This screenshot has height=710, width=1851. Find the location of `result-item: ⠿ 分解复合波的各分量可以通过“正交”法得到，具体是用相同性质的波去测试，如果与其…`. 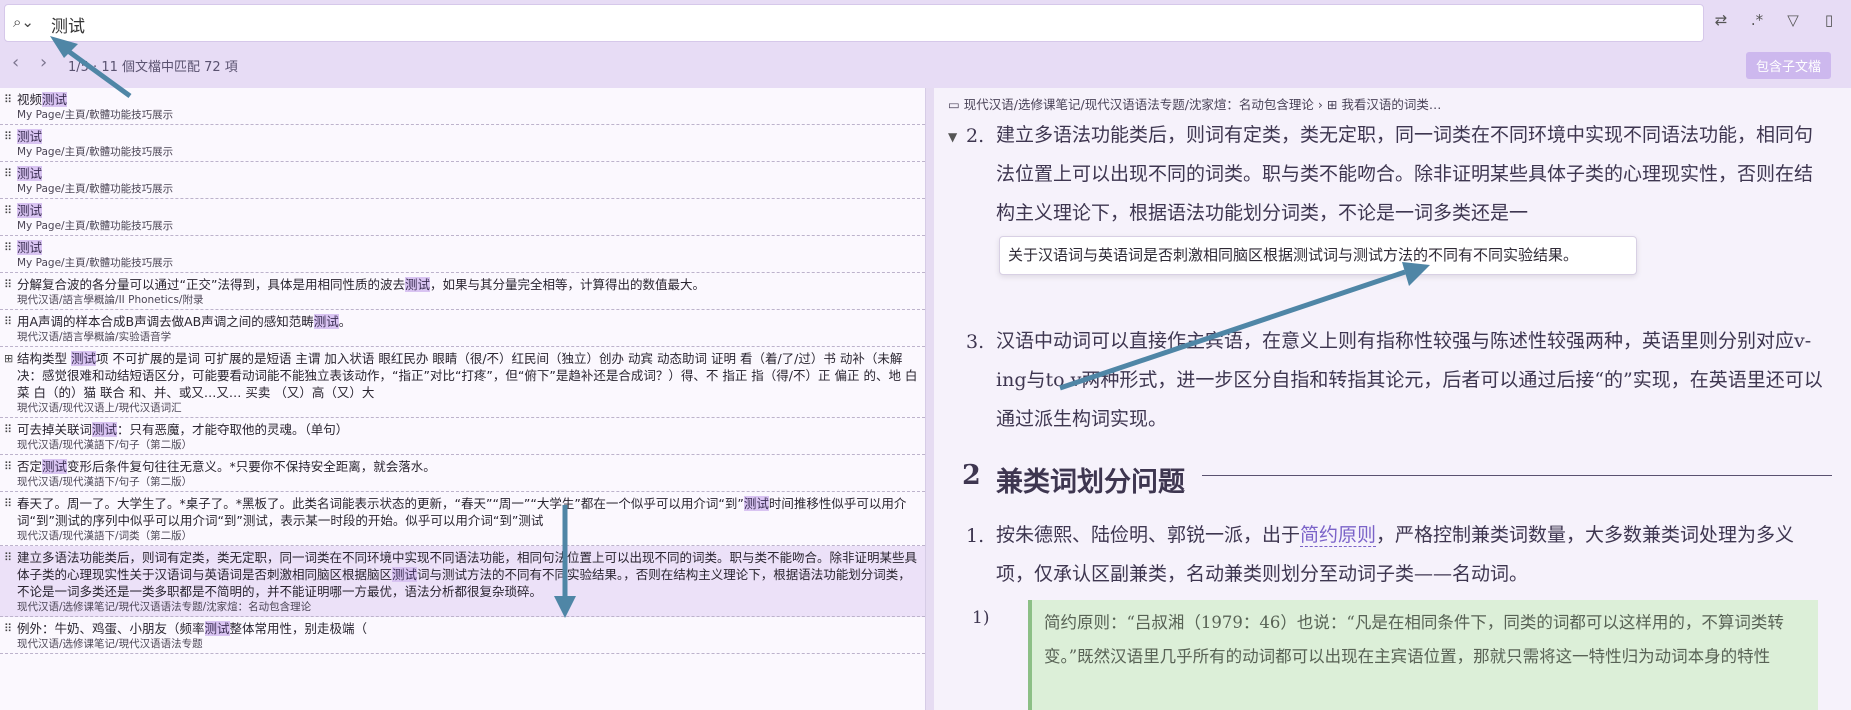

result-item: ⠿ 分解复合波的各分量可以通过“正交”法得到，具体是用相同性质的波去测试，如果与其… is located at coordinates (462, 291).